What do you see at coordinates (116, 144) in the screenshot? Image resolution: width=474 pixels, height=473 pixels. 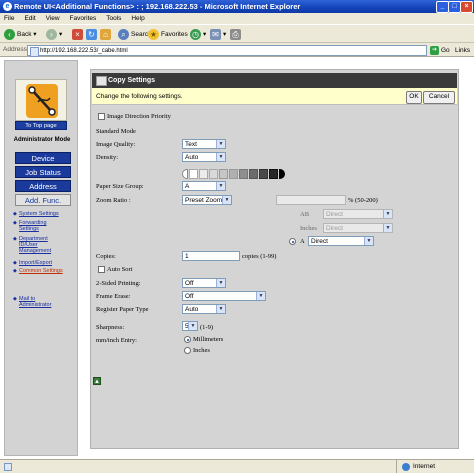 I see `image-quality-label: Image Quality:` at bounding box center [116, 144].